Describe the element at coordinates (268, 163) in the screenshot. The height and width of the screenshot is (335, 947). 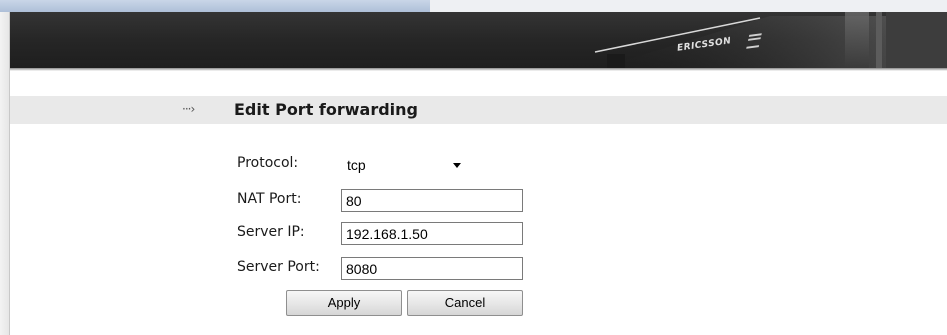
I see `protocol-label: Protocol:` at that location.